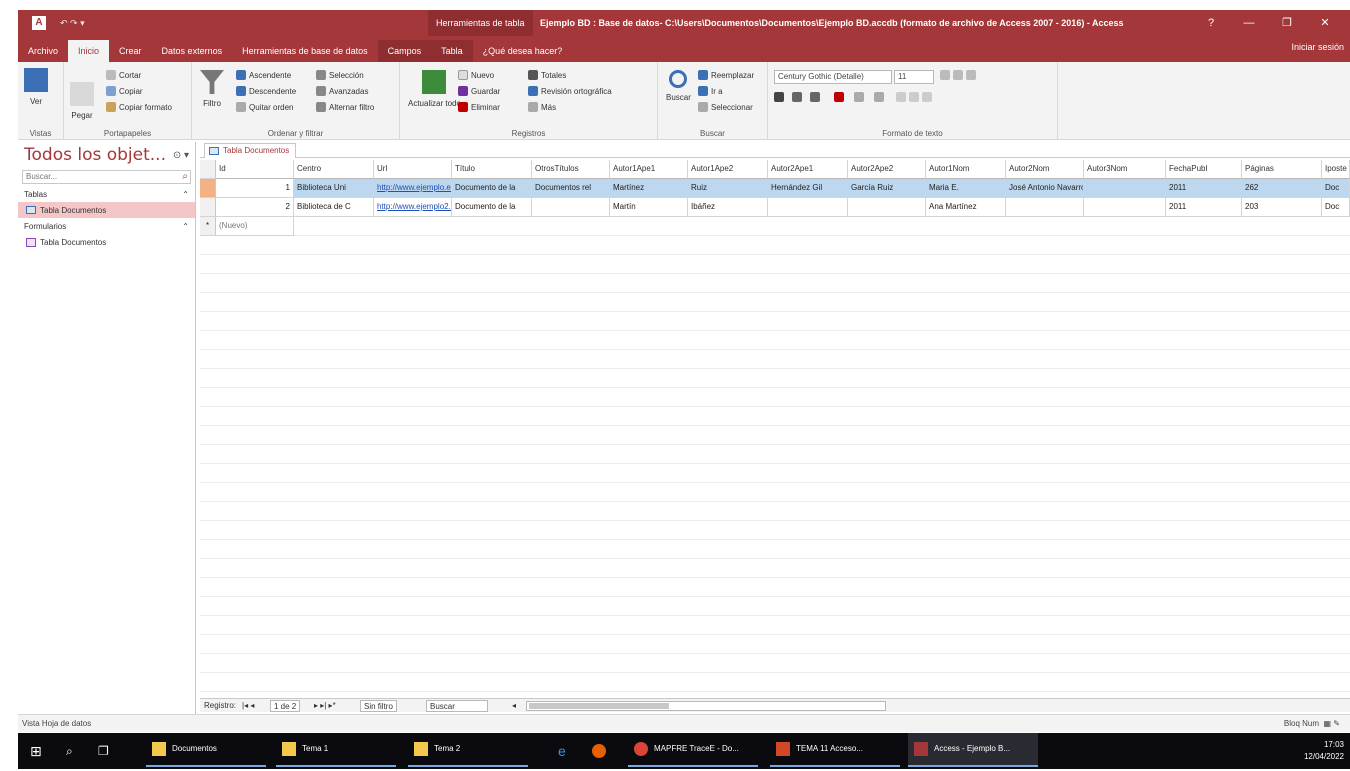 This screenshot has width=1350, height=771. What do you see at coordinates (1325, 23) in the screenshot?
I see `close-button: ✕` at bounding box center [1325, 23].